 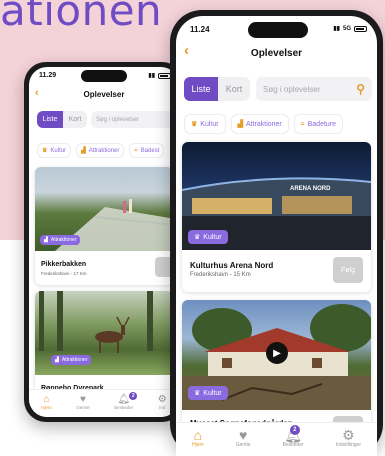 I want to click on card-photo: ▶ ♛ Kultur, so click(x=276, y=355).